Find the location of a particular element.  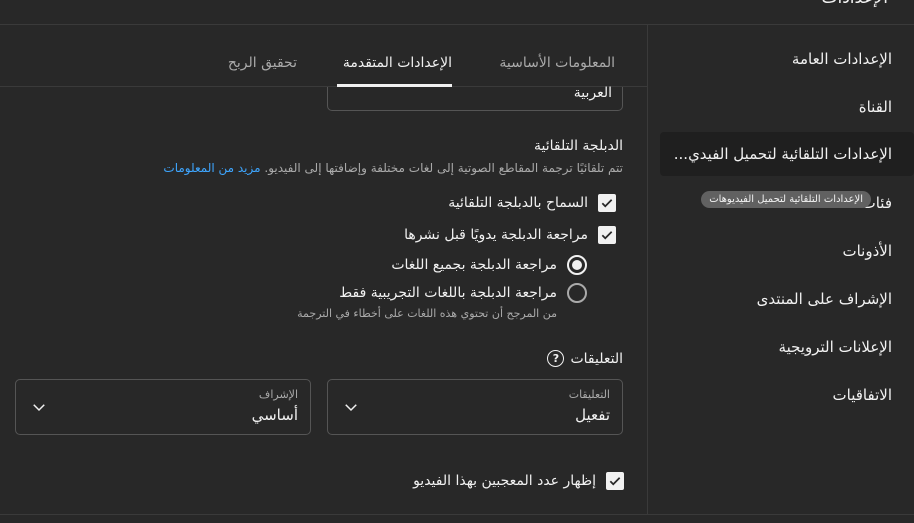

moderation-select: الإشراف أساسي is located at coordinates (163, 407).